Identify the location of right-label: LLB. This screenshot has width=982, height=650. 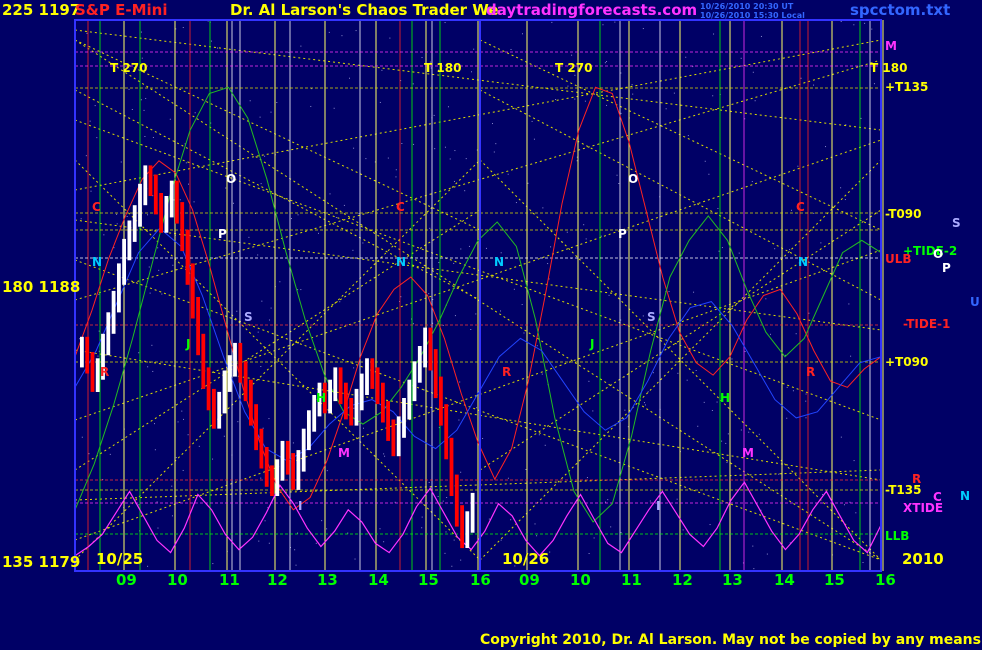
(897, 536).